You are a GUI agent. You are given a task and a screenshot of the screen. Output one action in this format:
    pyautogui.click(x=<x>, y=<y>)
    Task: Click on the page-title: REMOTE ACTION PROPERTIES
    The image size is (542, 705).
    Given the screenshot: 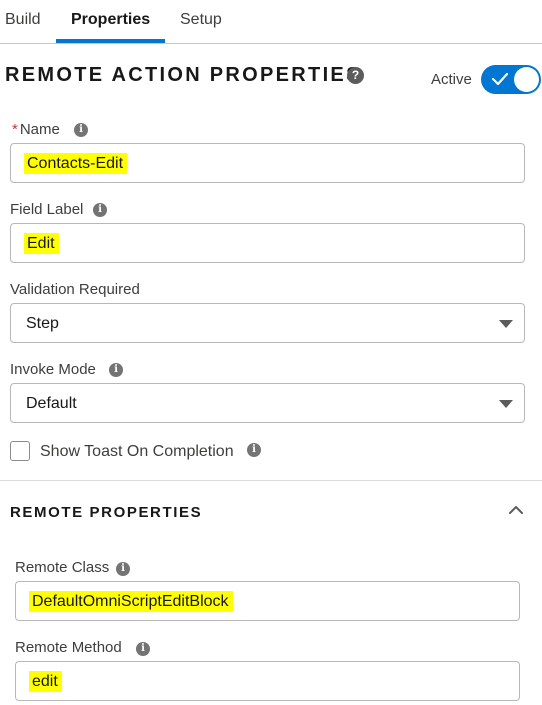 What is the action you would take?
    pyautogui.click(x=183, y=75)
    